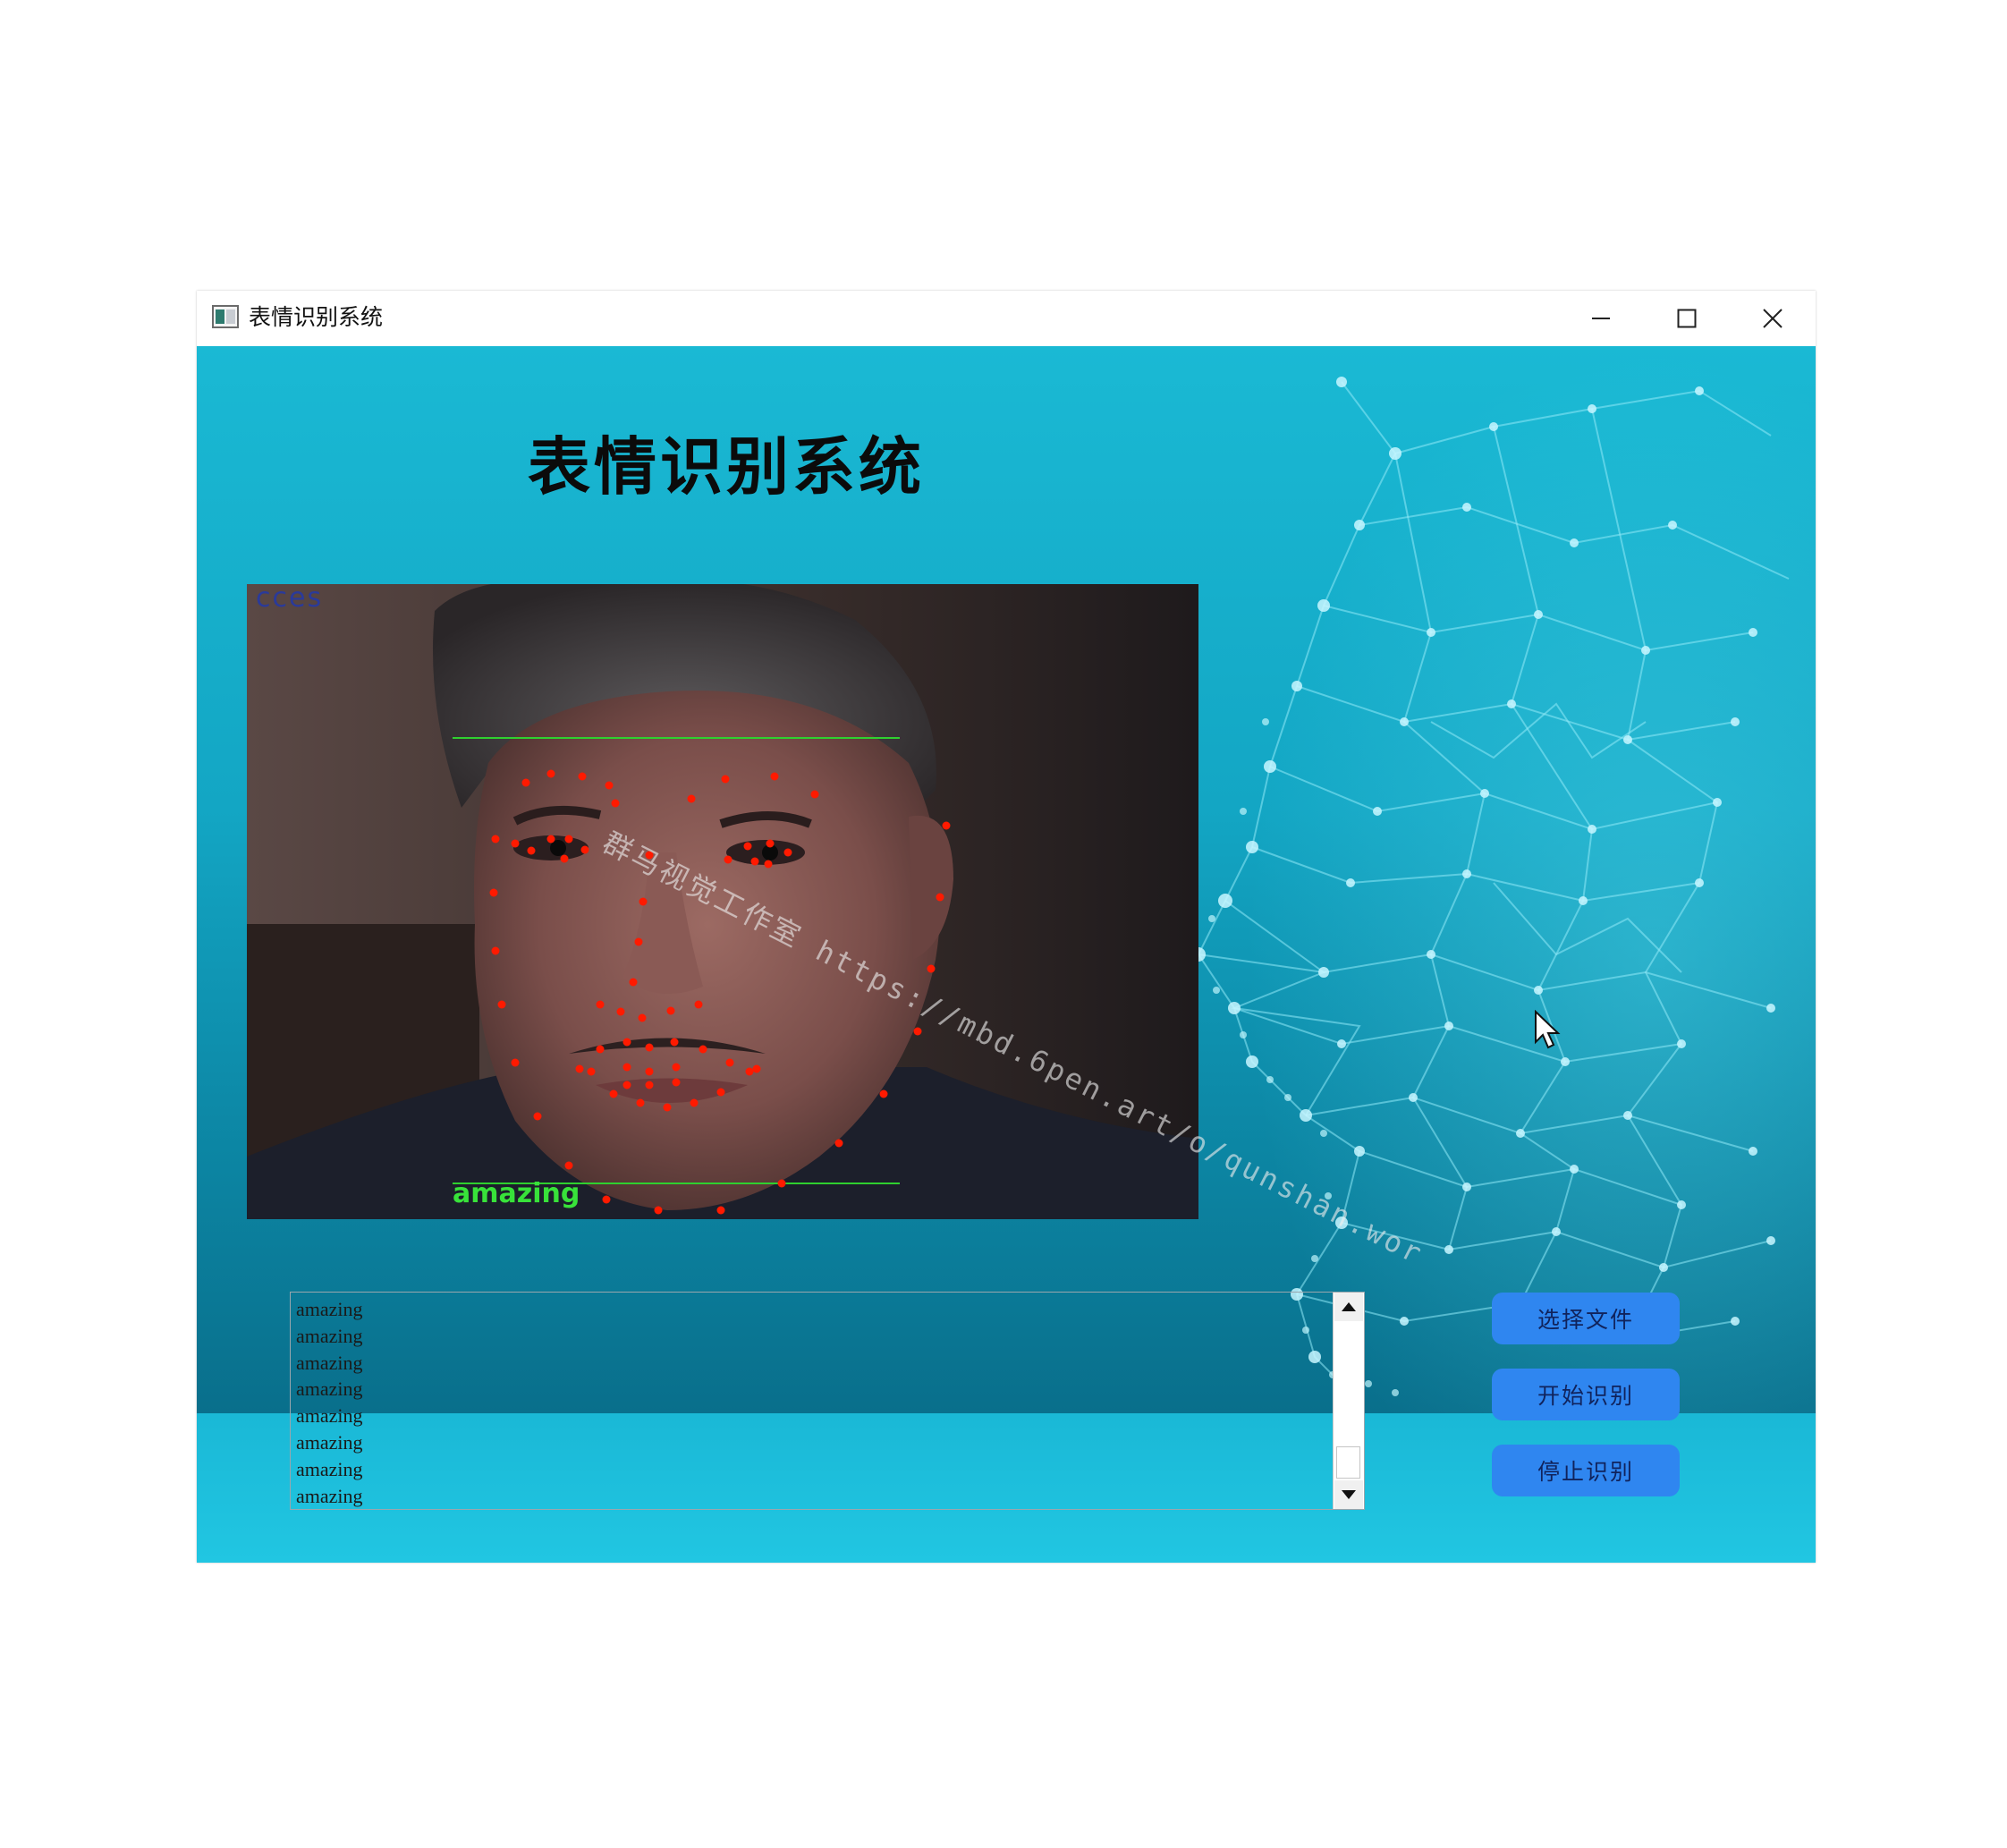 This screenshot has height=1848, width=2007. I want to click on arrow-down-icon, so click(1349, 1494).